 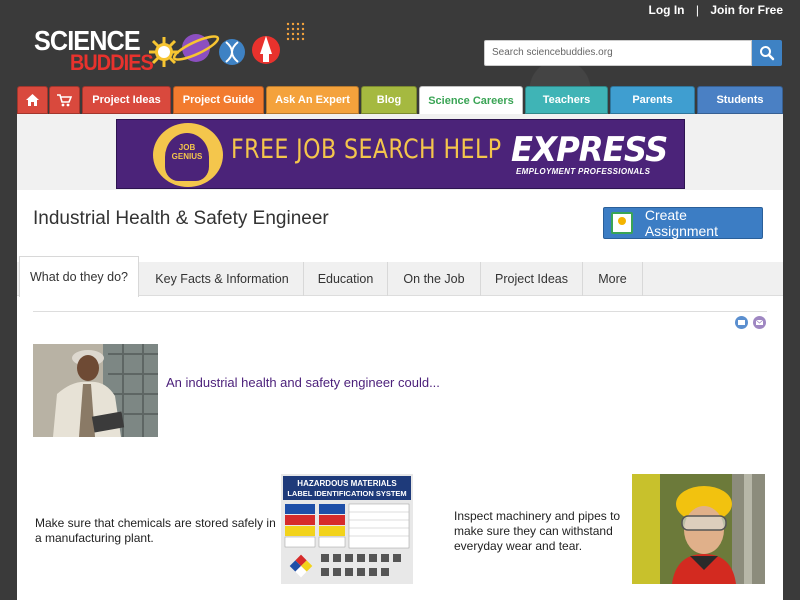 I want to click on nav-science-careers: Science Careers, so click(x=471, y=100).